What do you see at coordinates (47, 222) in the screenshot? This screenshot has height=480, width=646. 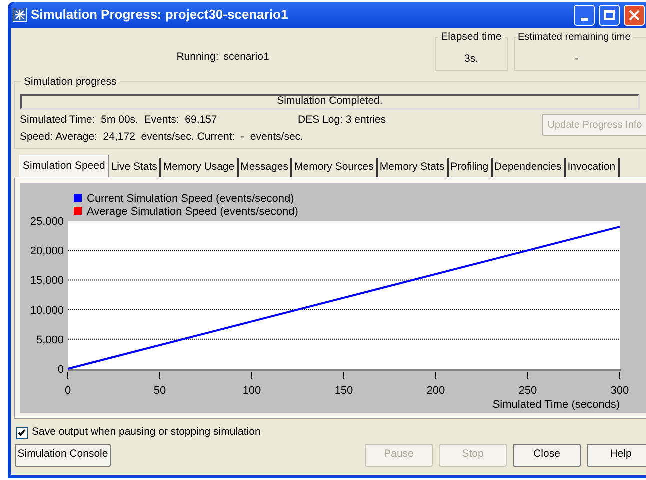 I see `y-axis-label: 25,000` at bounding box center [47, 222].